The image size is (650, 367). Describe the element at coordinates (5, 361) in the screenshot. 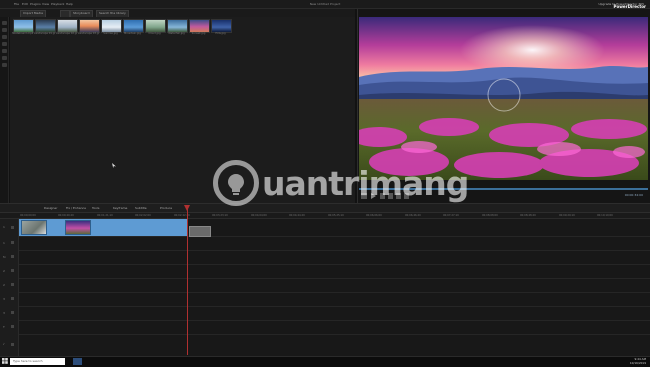

I see `windows-start-icon` at that location.